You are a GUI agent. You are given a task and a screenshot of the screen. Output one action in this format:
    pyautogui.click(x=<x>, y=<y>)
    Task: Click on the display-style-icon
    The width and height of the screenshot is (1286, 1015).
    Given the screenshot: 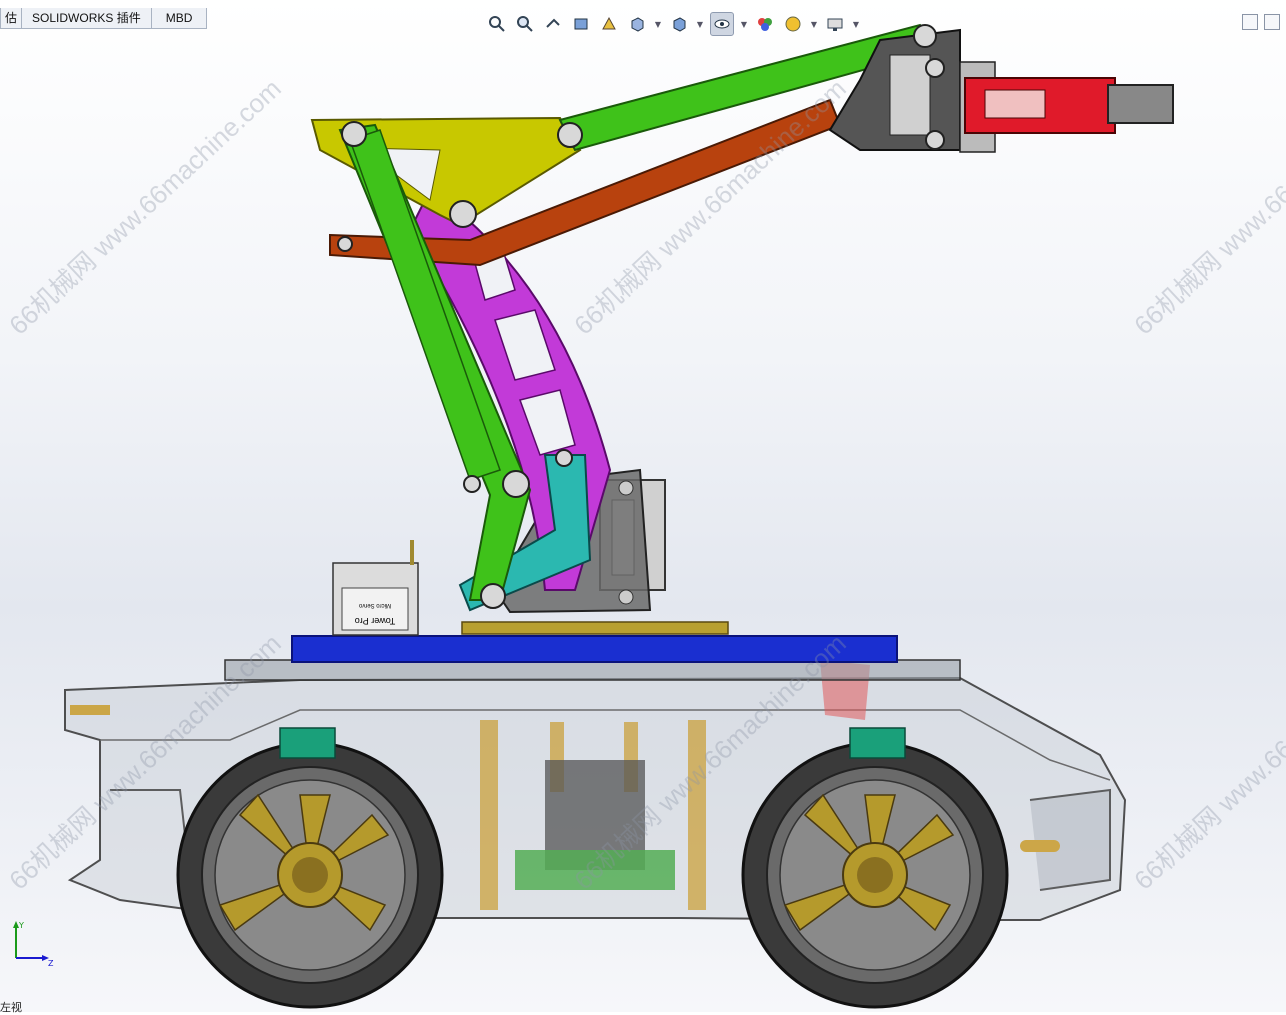 What is the action you would take?
    pyautogui.click(x=679, y=24)
    